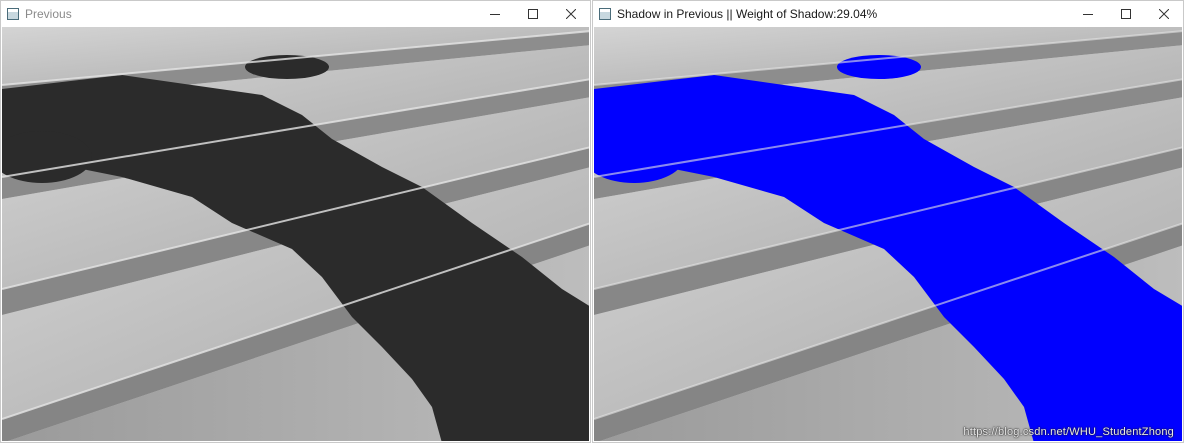  What do you see at coordinates (295, 13) in the screenshot?
I see `previous-window-titlebar: Previous` at bounding box center [295, 13].